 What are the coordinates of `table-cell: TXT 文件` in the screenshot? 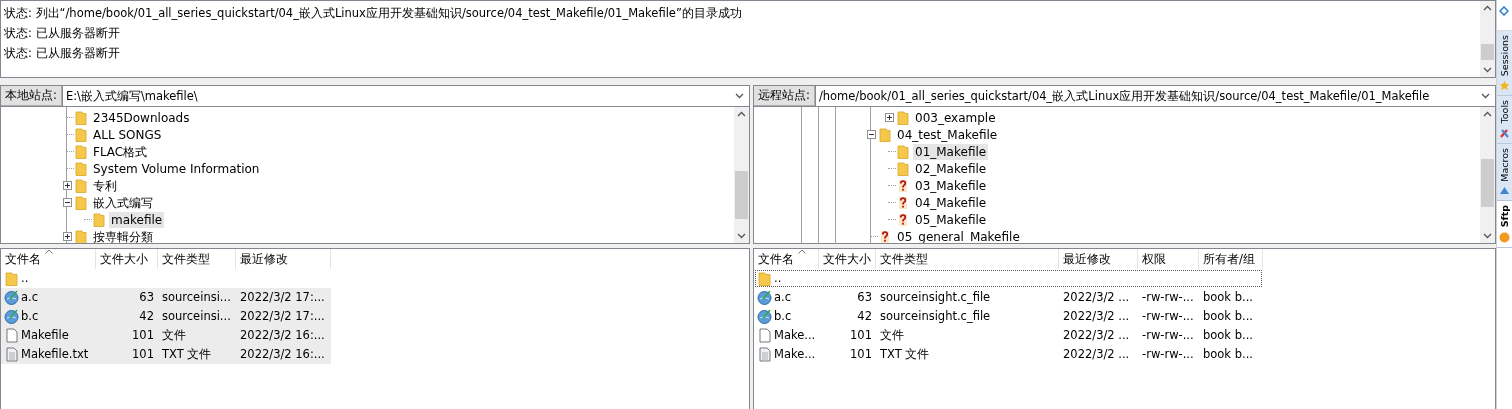 It's located at (197, 354).